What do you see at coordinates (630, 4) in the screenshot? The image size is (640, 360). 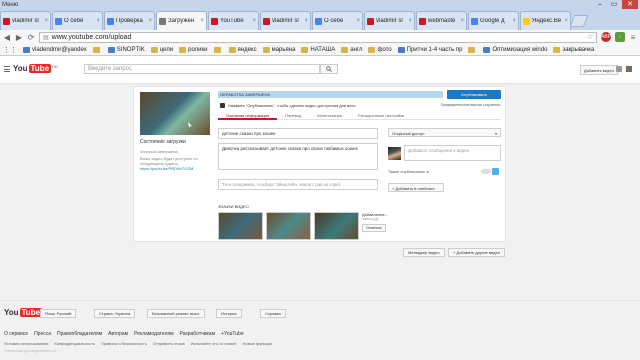 I see `close-window-button: ✕` at bounding box center [630, 4].